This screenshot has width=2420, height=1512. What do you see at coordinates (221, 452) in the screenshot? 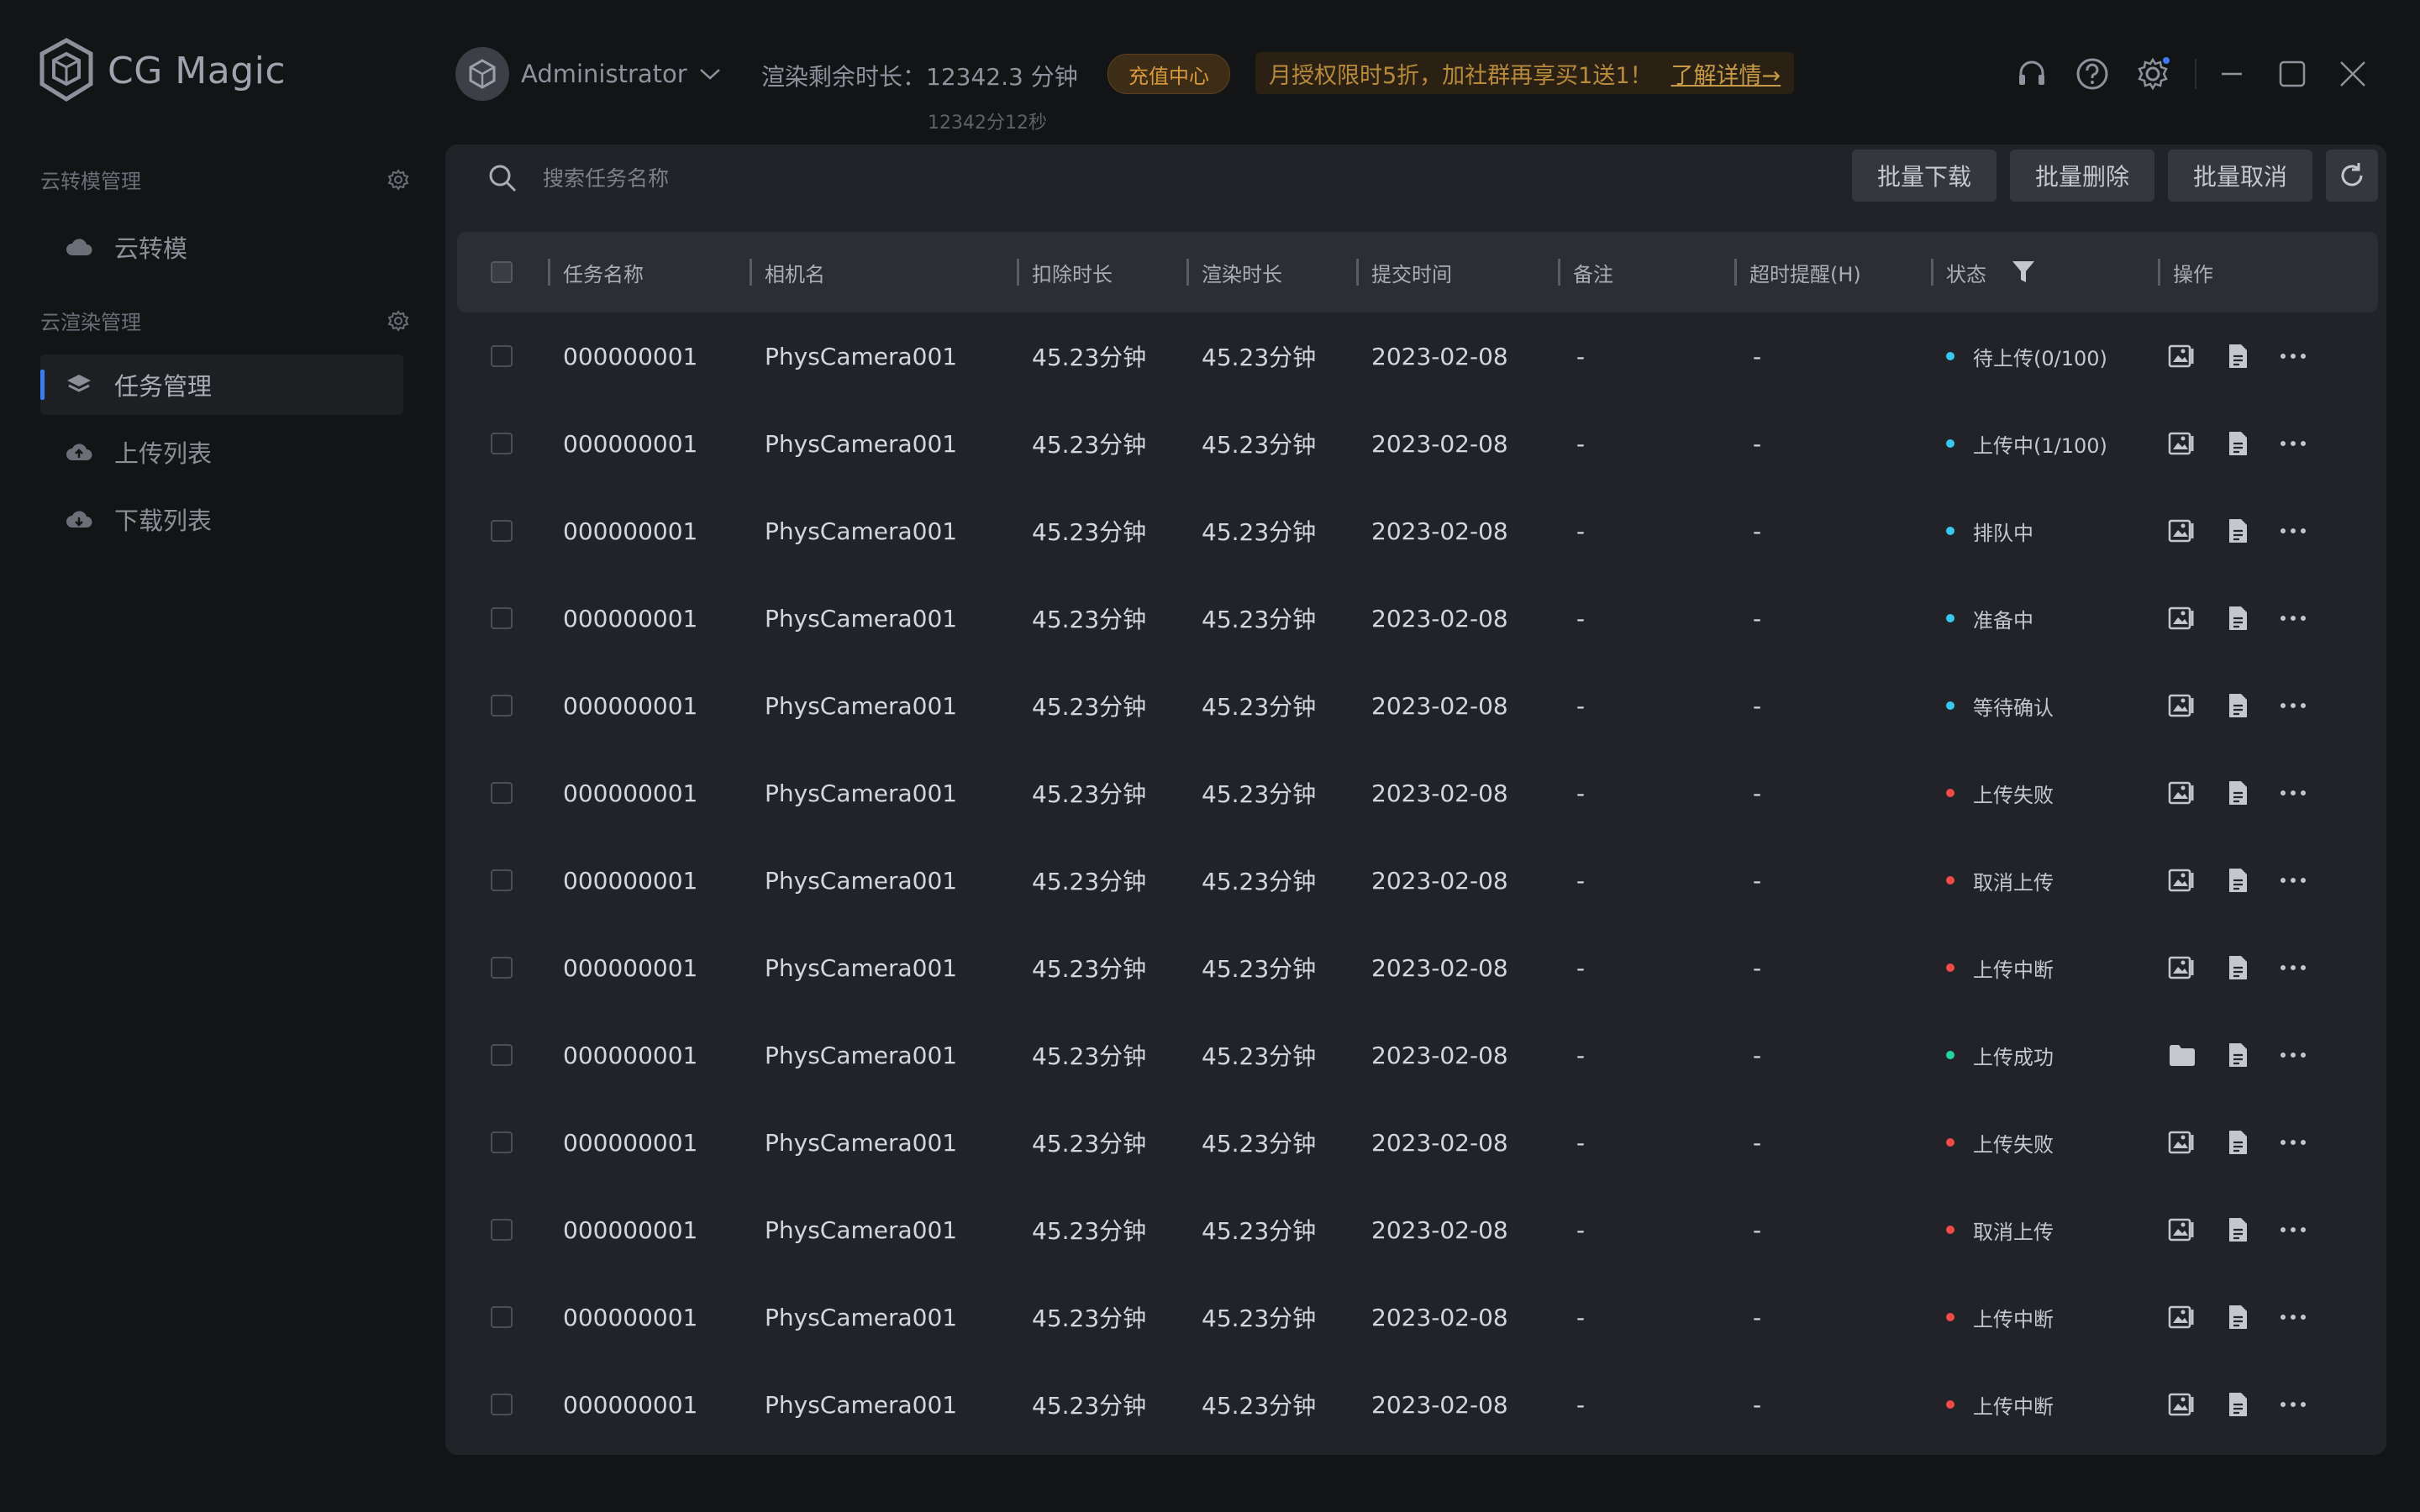
I see `sidebar-item-upload-list: 上传列表` at bounding box center [221, 452].